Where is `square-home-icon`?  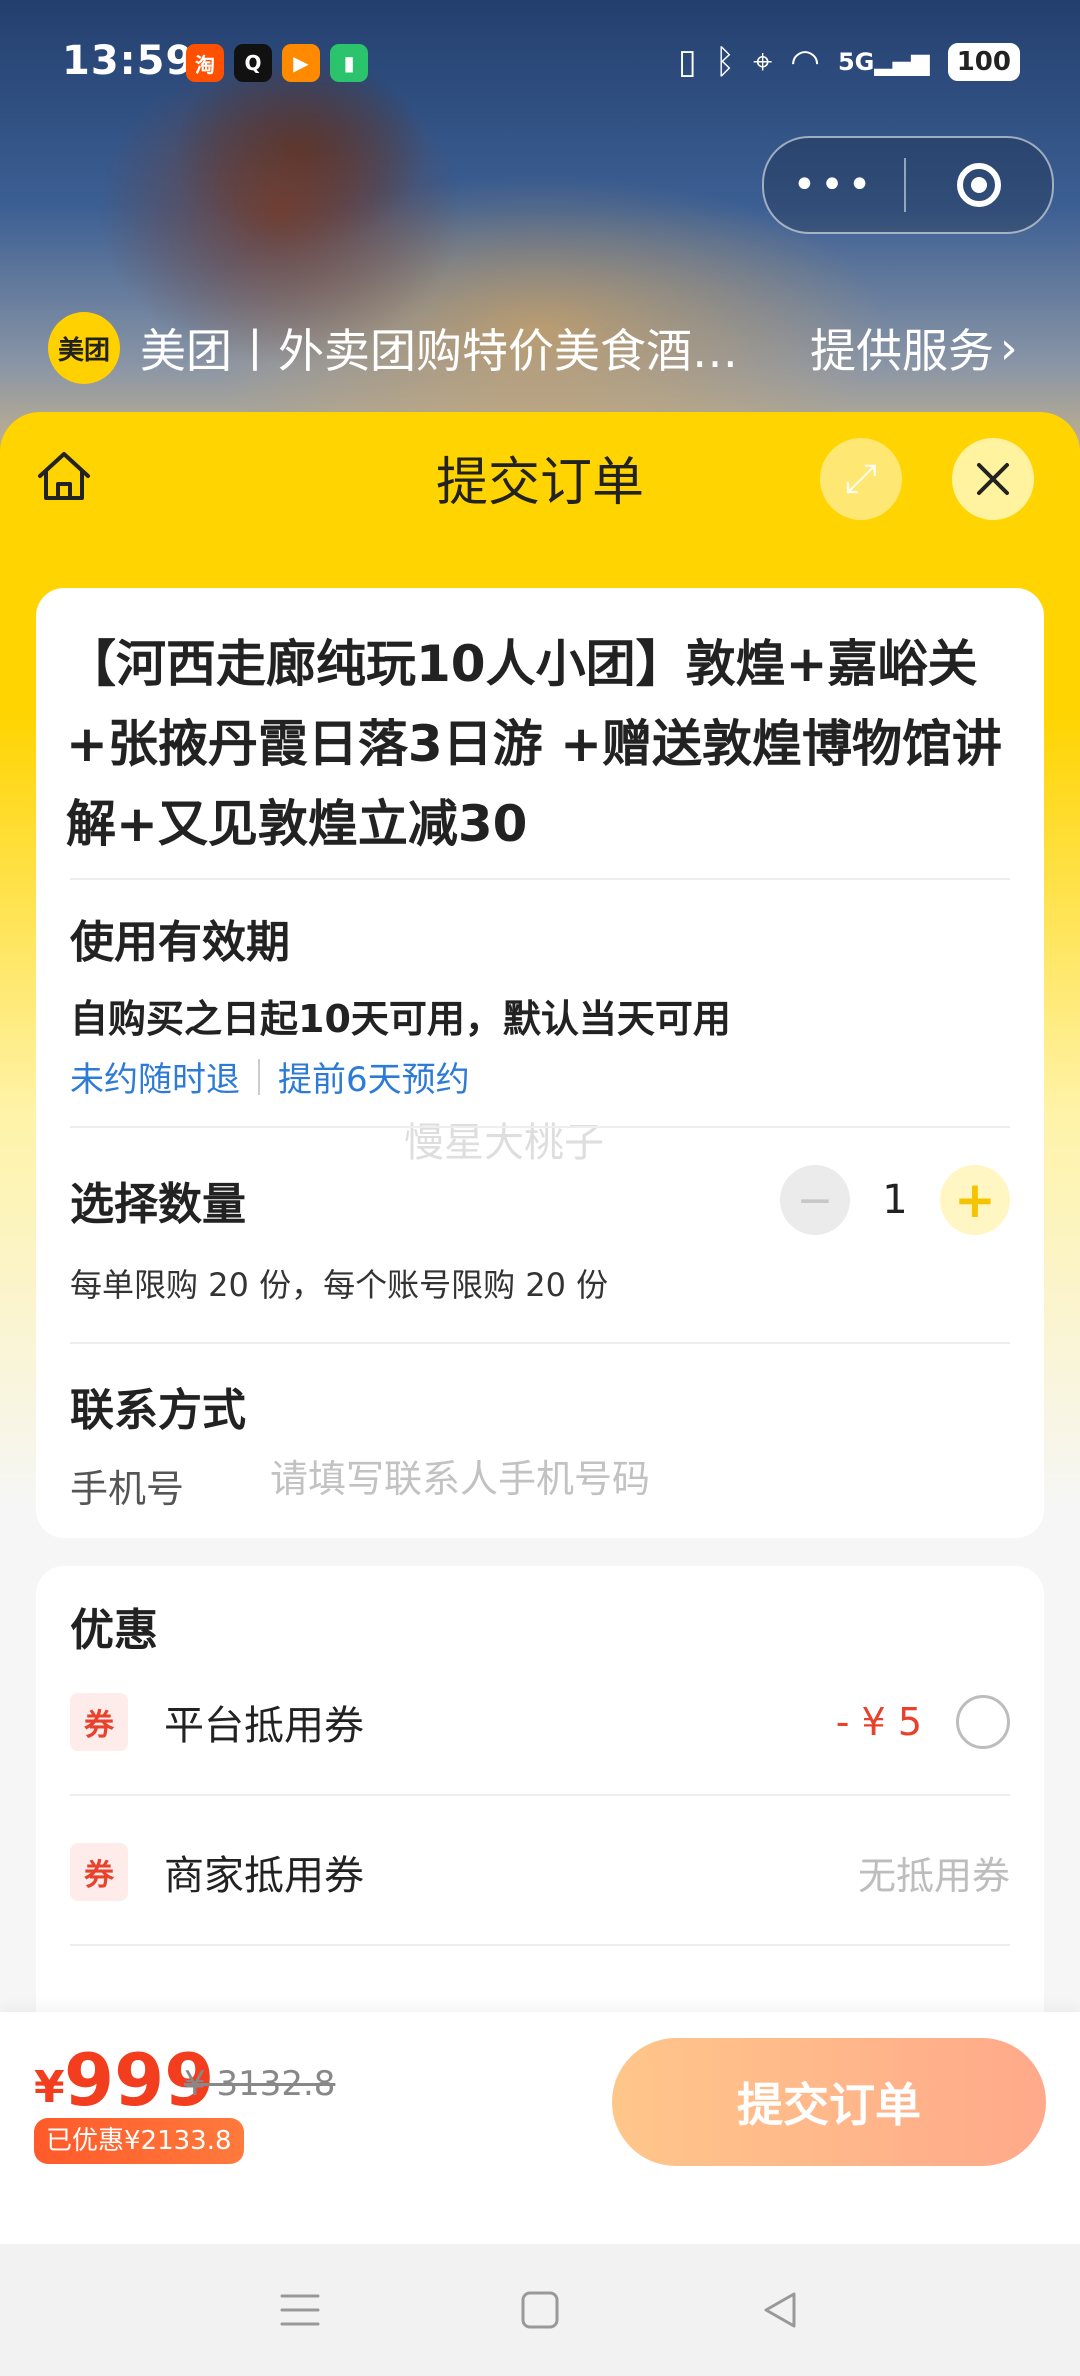 square-home-icon is located at coordinates (540, 2310).